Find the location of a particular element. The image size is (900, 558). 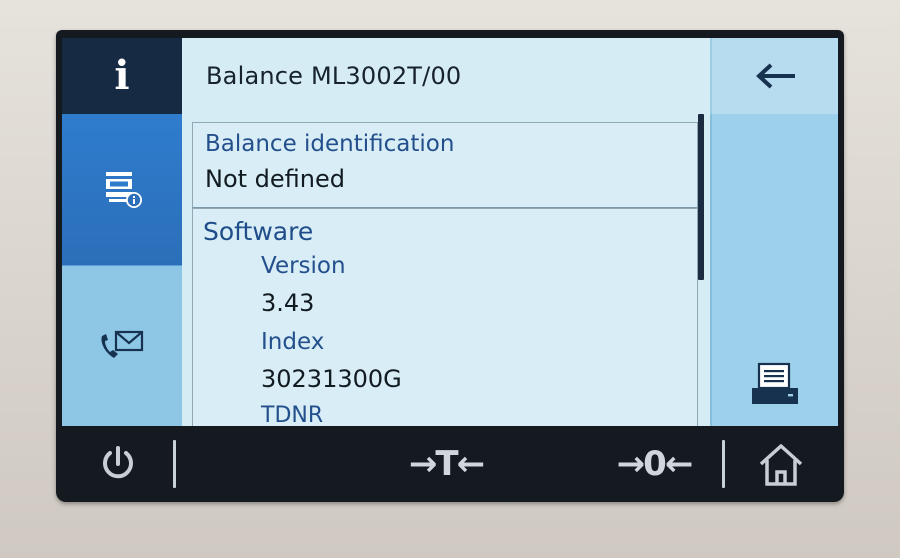

home-icon is located at coordinates (781, 465).